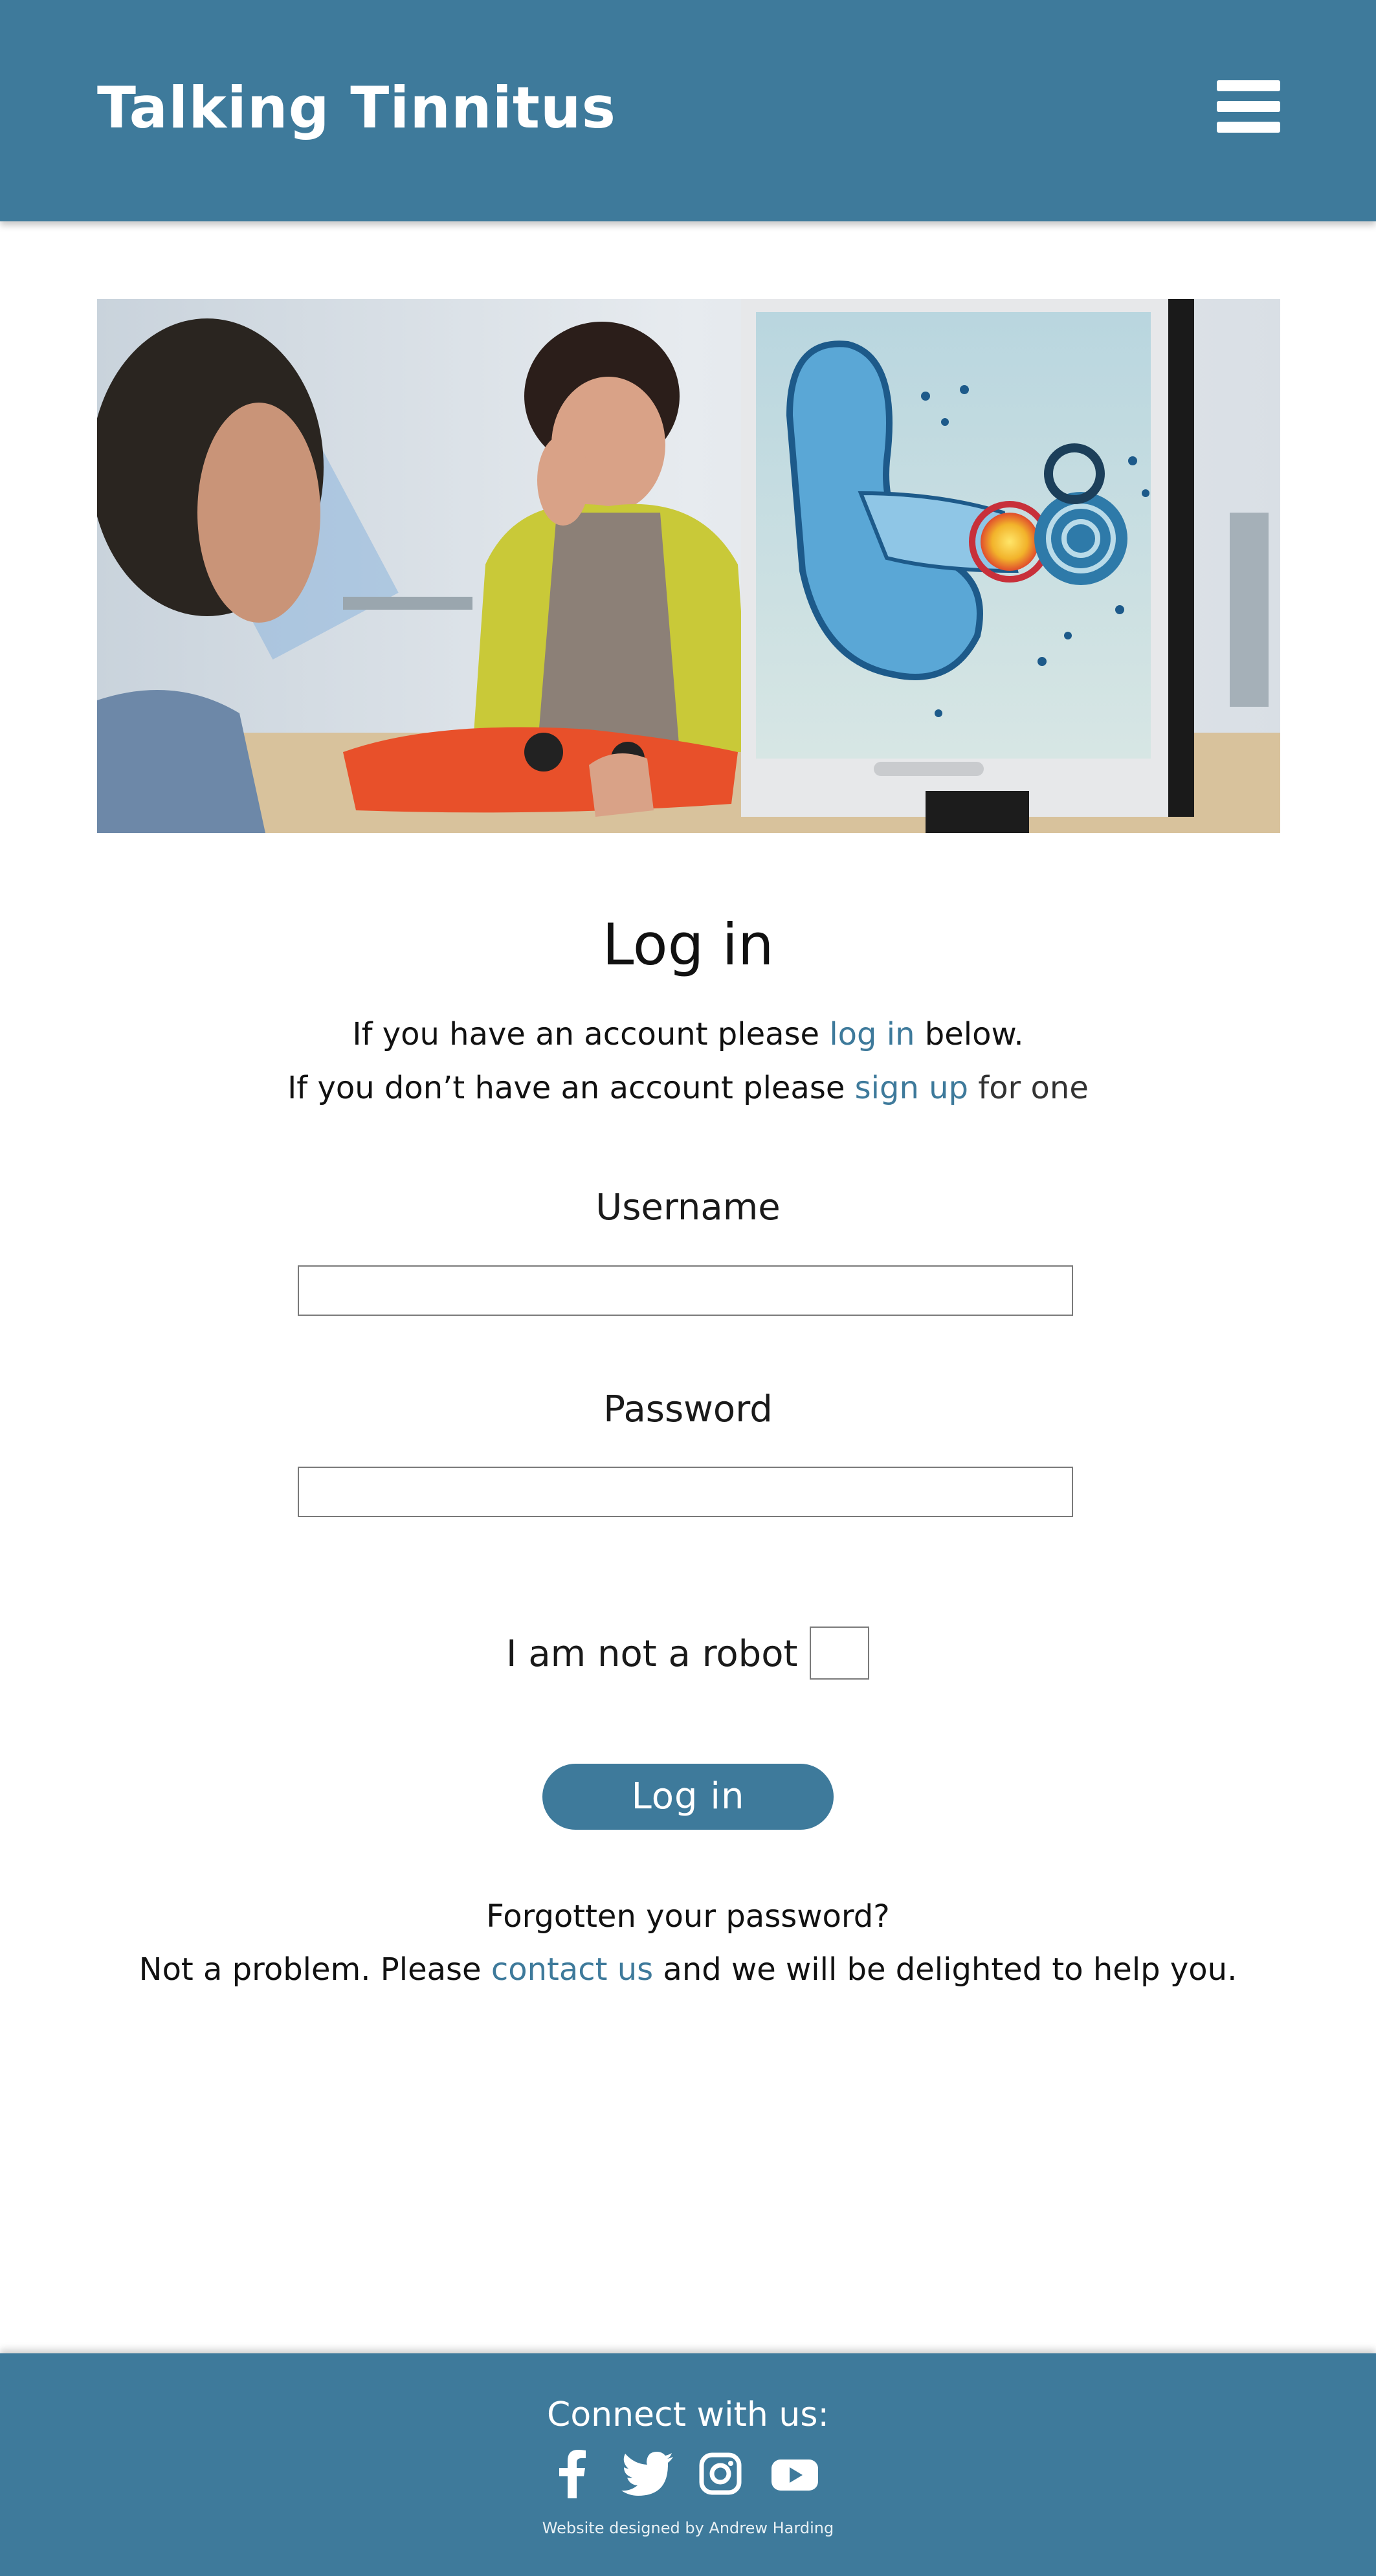 The width and height of the screenshot is (1376, 2576). I want to click on sign-up-link: sign up, so click(911, 1088).